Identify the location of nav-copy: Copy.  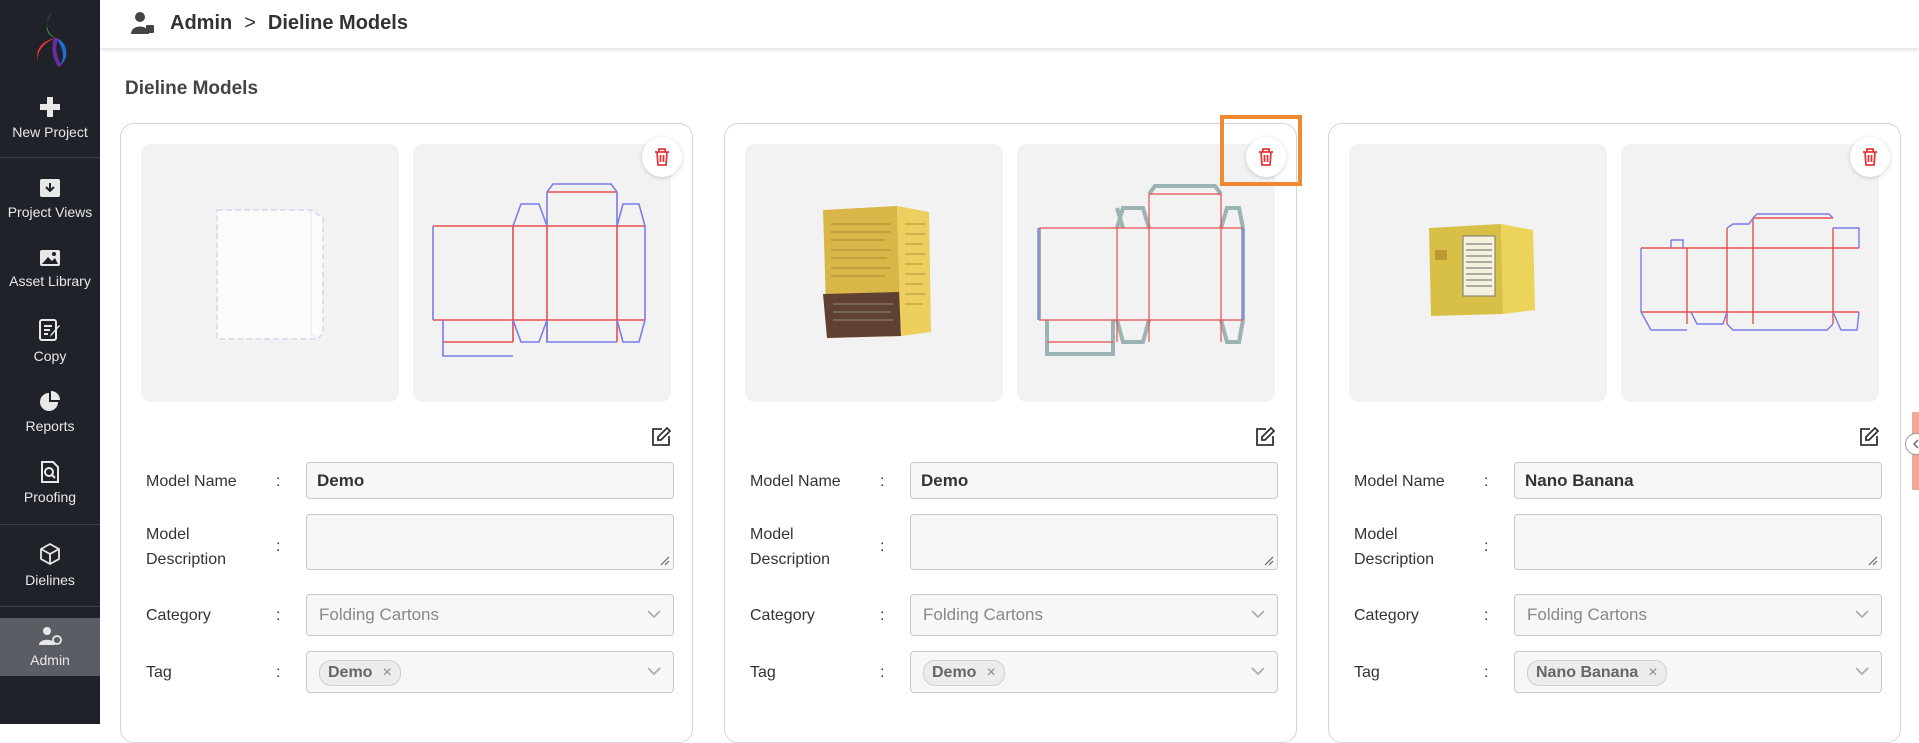
(50, 341).